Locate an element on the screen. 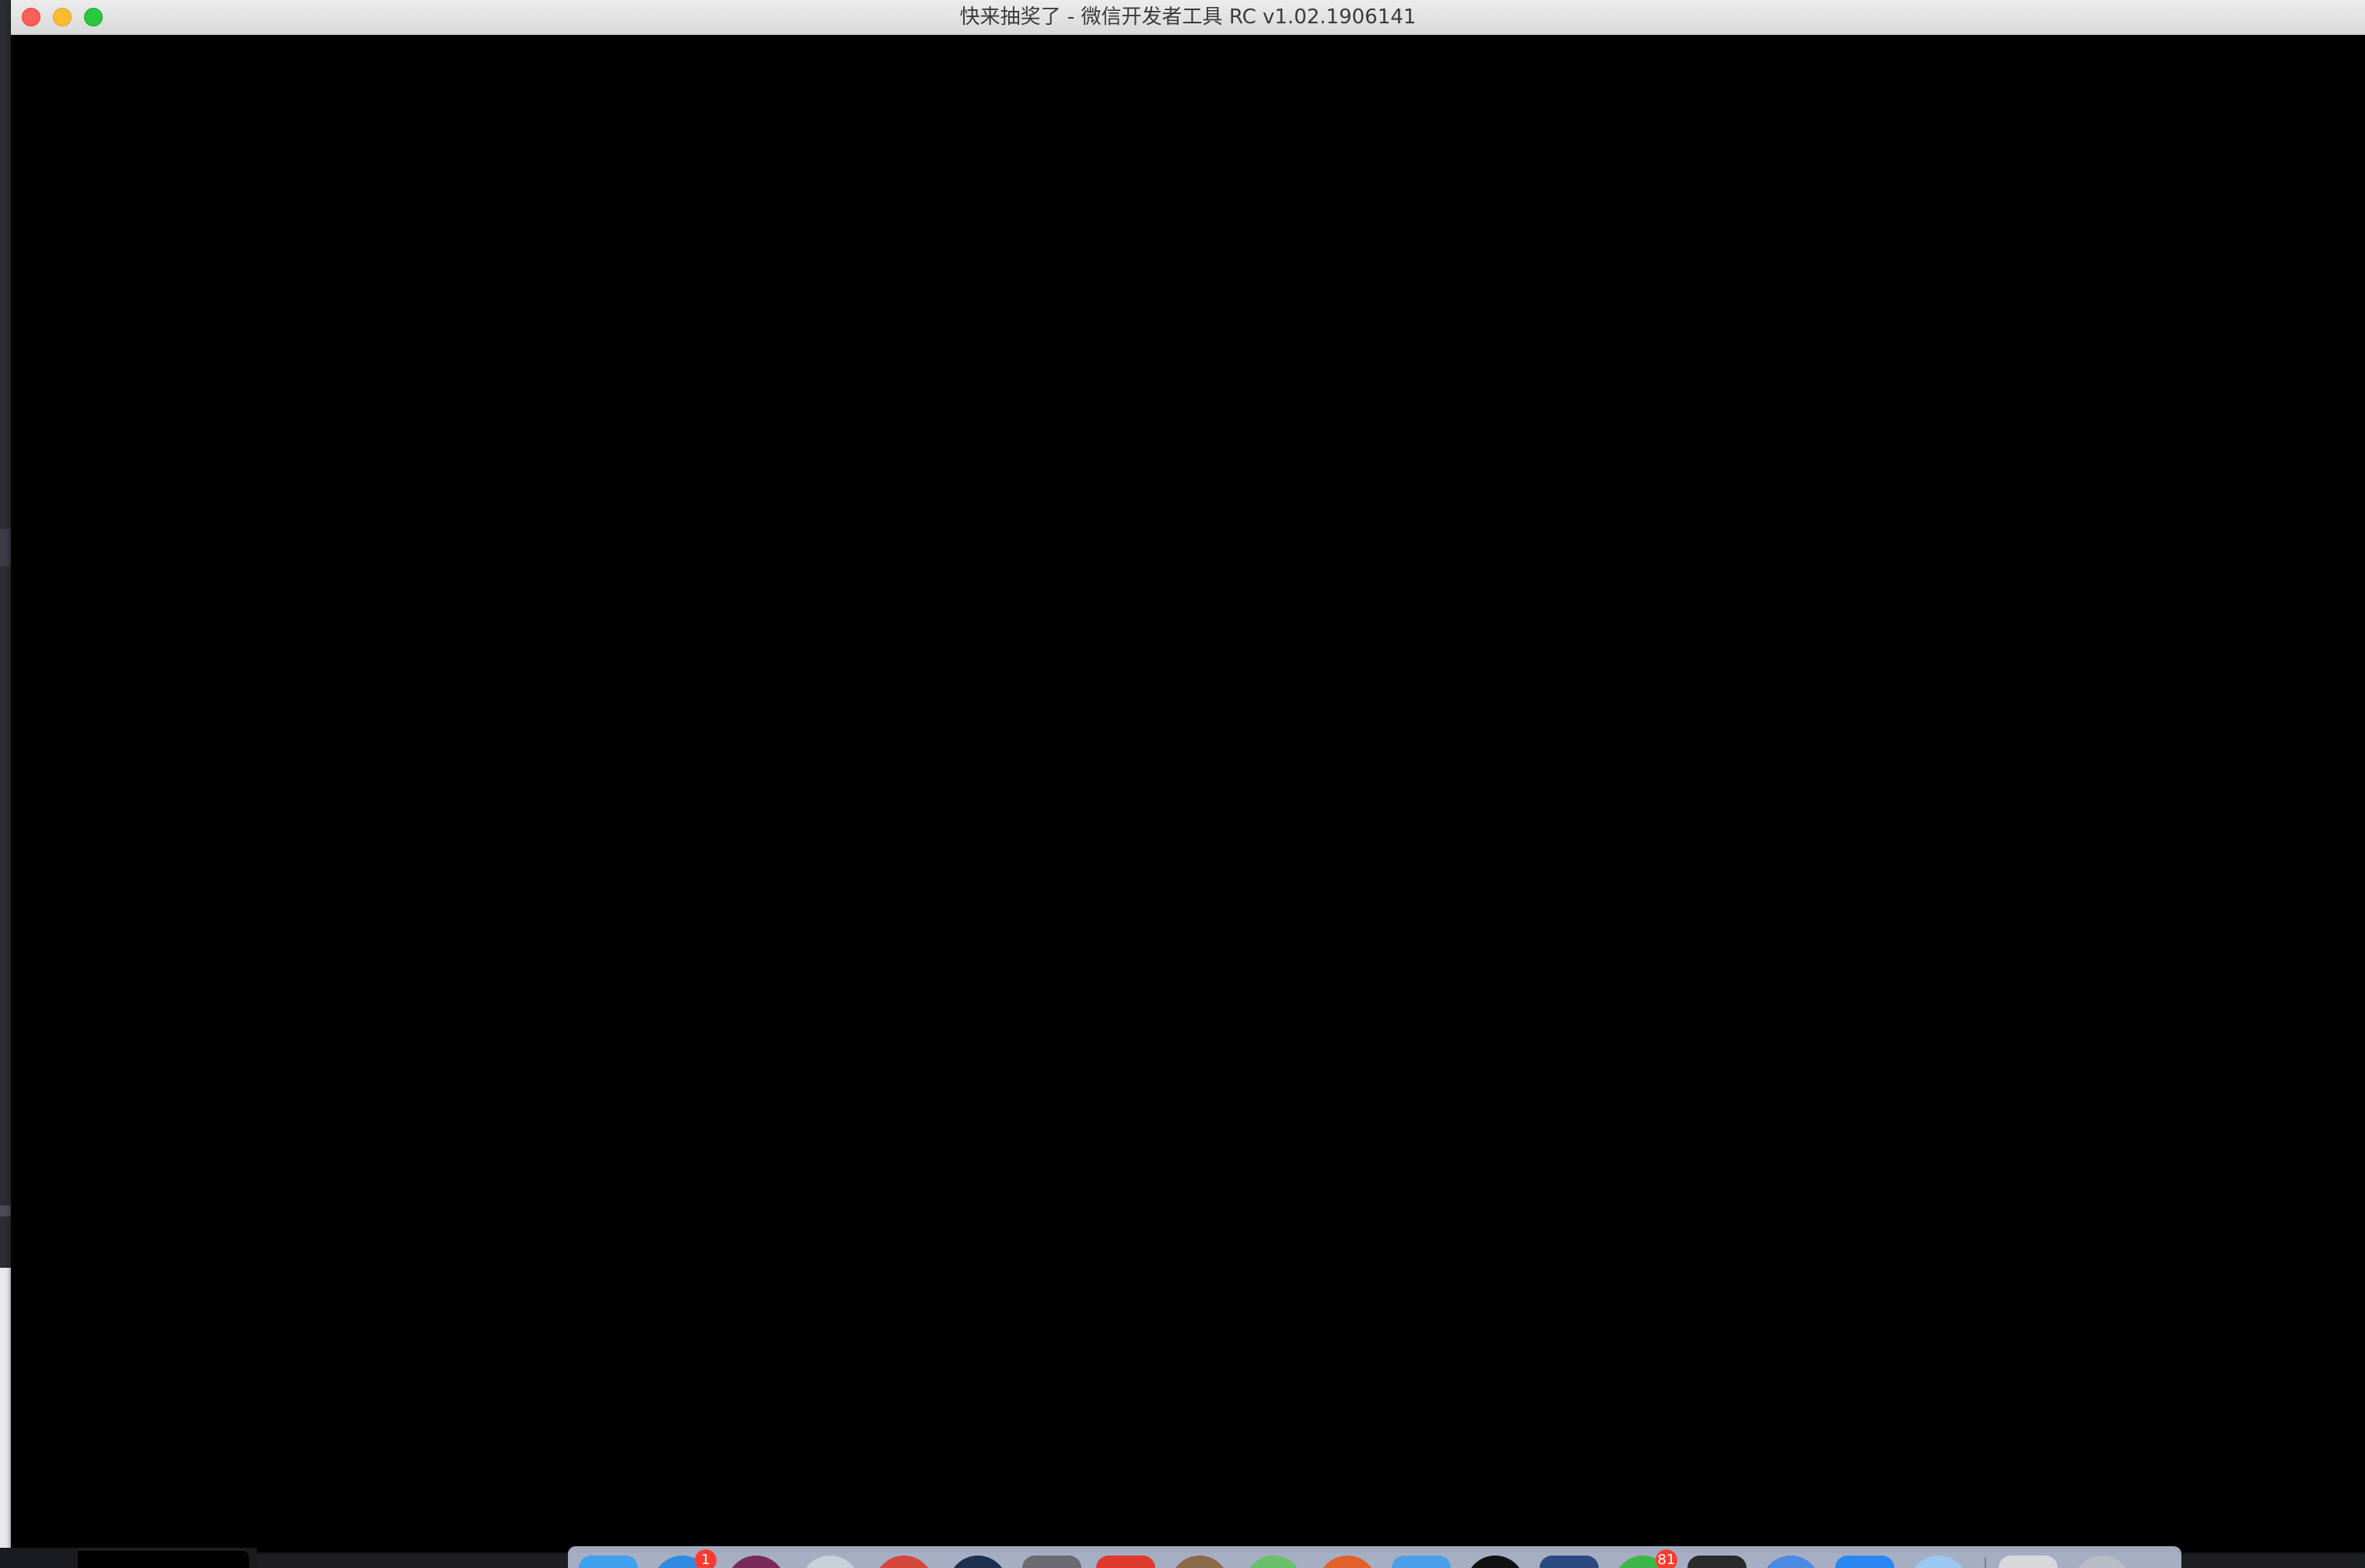  app-green-icon is located at coordinates (1273, 1562).